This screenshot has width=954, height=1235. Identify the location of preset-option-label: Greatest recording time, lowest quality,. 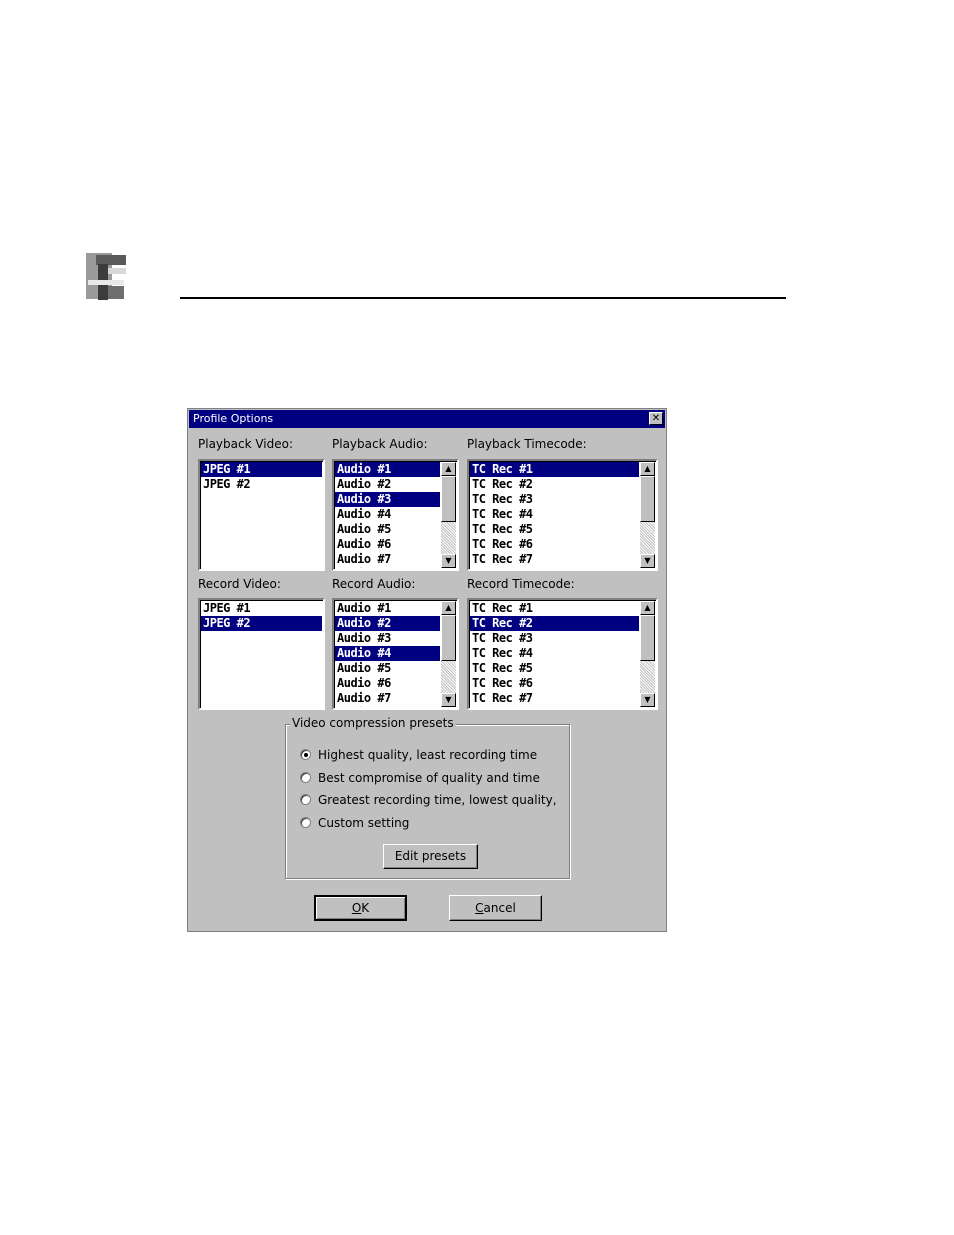
(437, 800).